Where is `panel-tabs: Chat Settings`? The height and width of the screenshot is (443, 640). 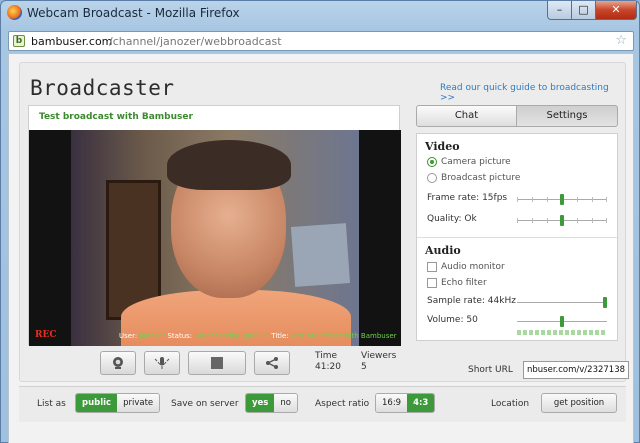
panel-tabs: Chat Settings is located at coordinates (517, 116).